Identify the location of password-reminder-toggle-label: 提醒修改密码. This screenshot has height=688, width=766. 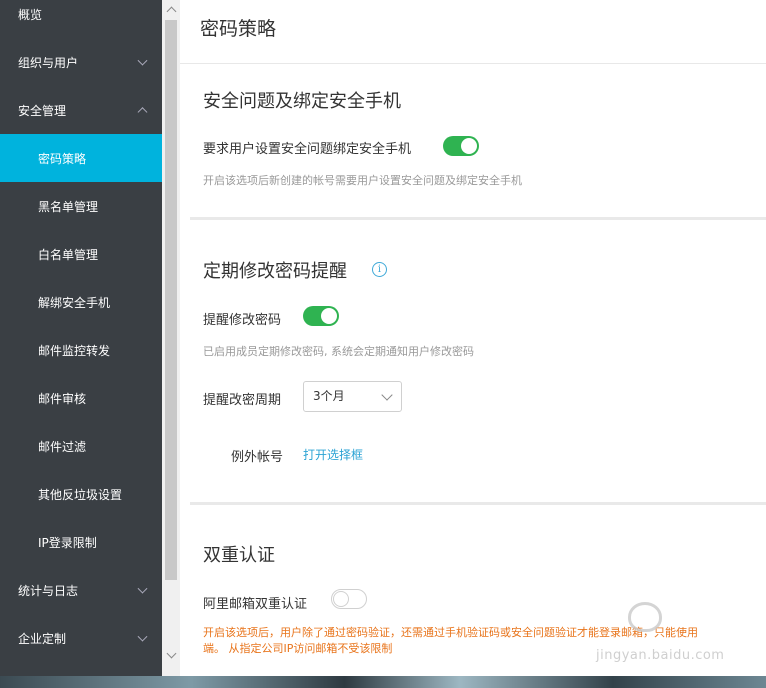
(242, 320).